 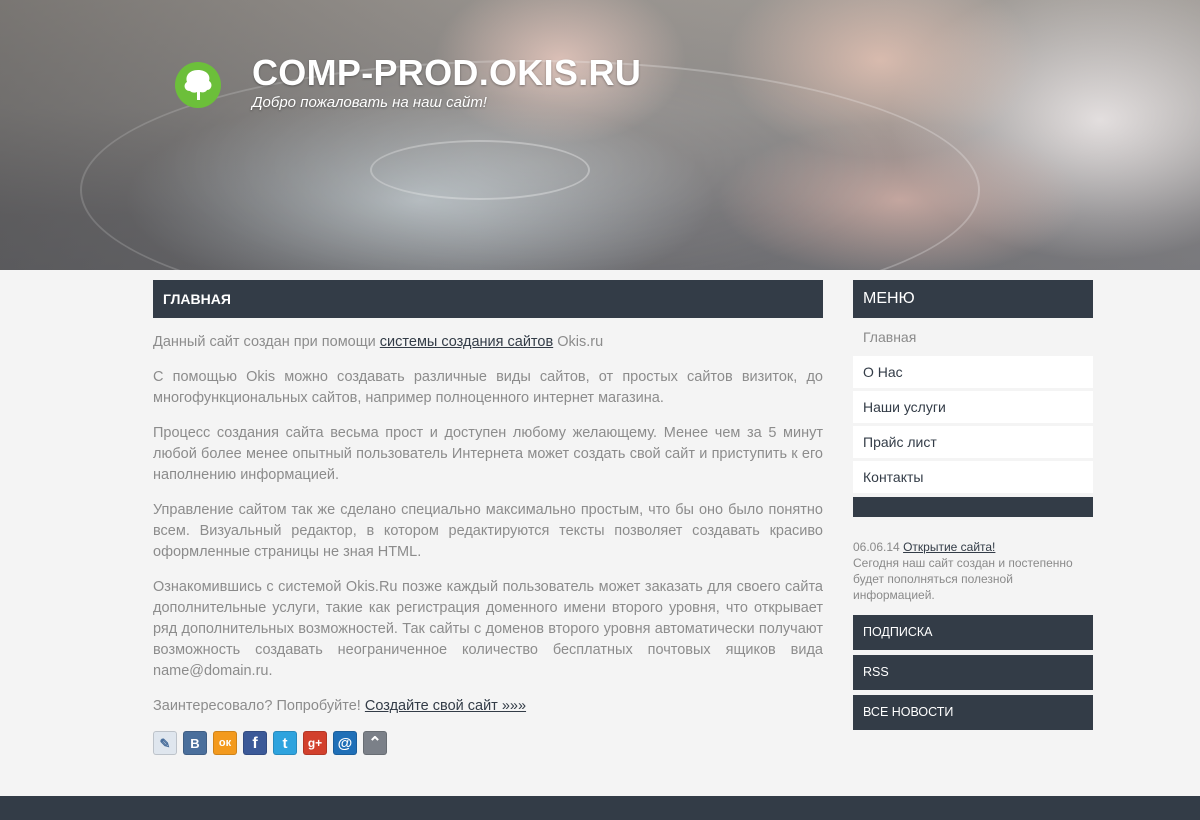 I want to click on rss-button: RSS, so click(x=973, y=672).